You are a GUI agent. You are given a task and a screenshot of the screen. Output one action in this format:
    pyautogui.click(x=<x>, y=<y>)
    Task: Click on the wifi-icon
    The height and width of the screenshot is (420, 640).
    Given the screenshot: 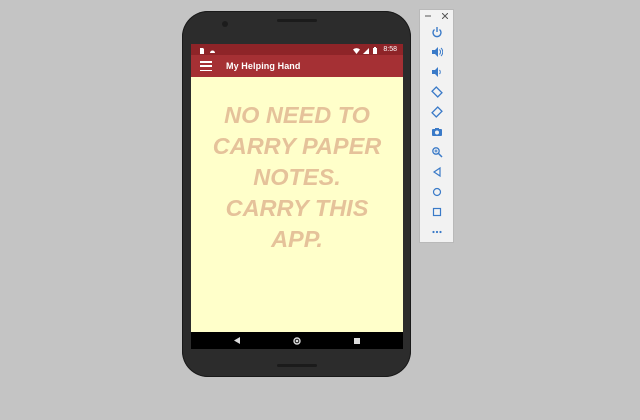 What is the action you would take?
    pyautogui.click(x=357, y=50)
    